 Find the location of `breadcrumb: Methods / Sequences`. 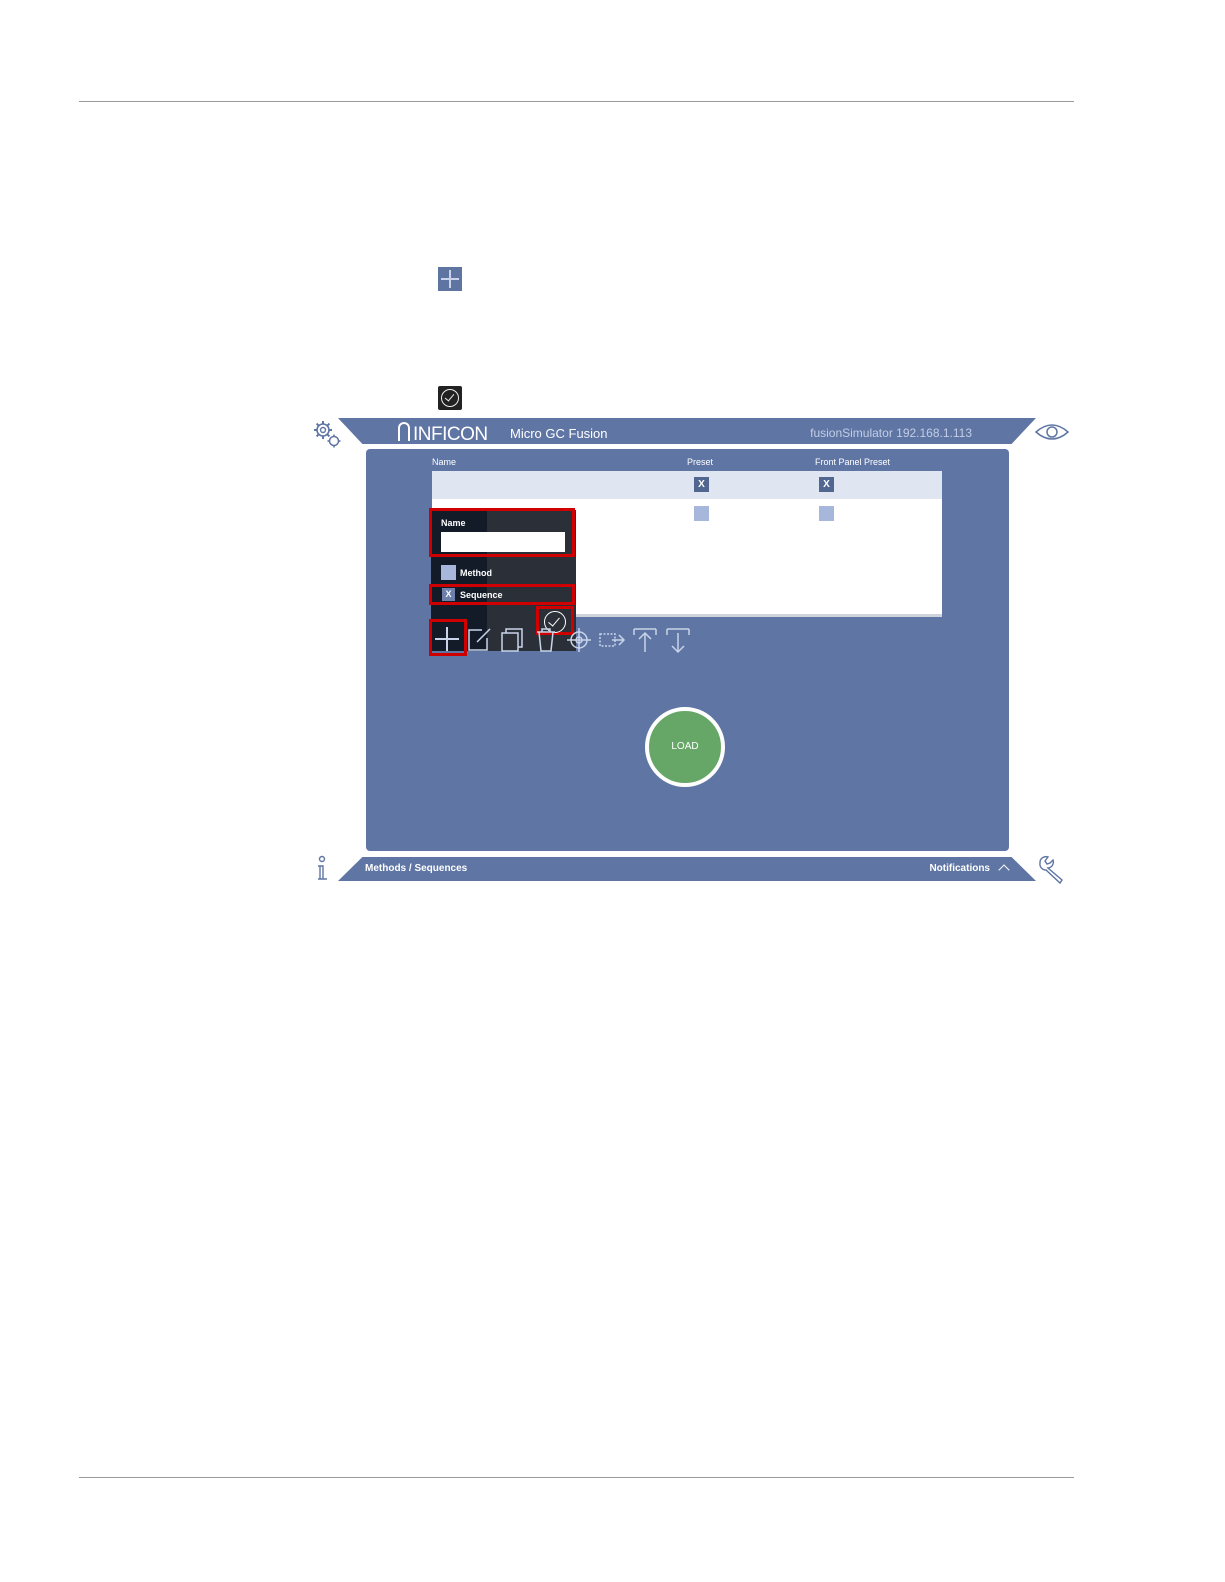

breadcrumb: Methods / Sequences is located at coordinates (416, 868).